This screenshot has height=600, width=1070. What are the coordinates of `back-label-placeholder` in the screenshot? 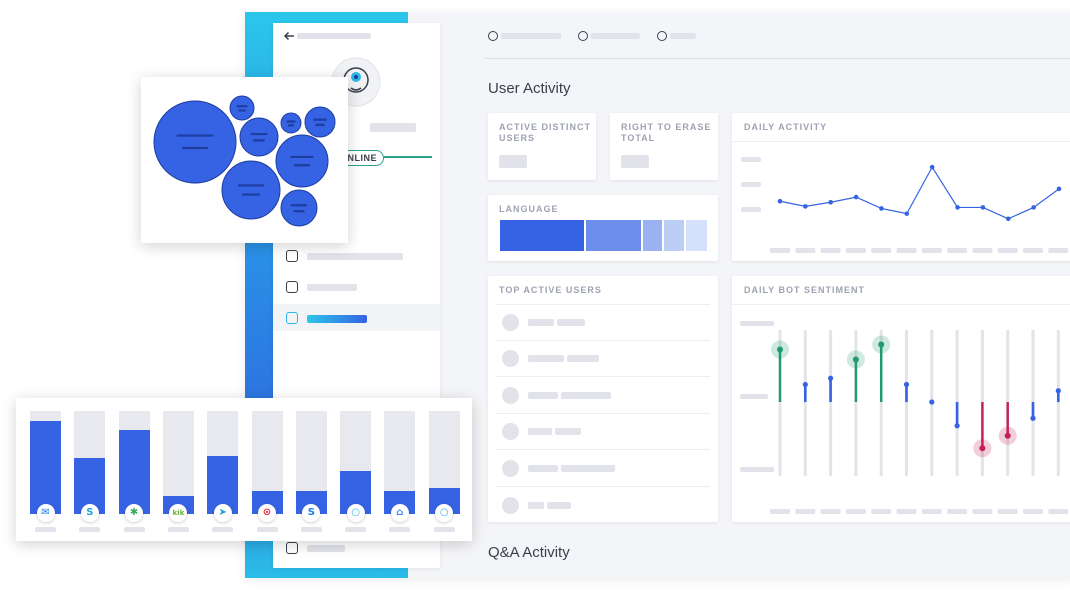 It's located at (334, 36).